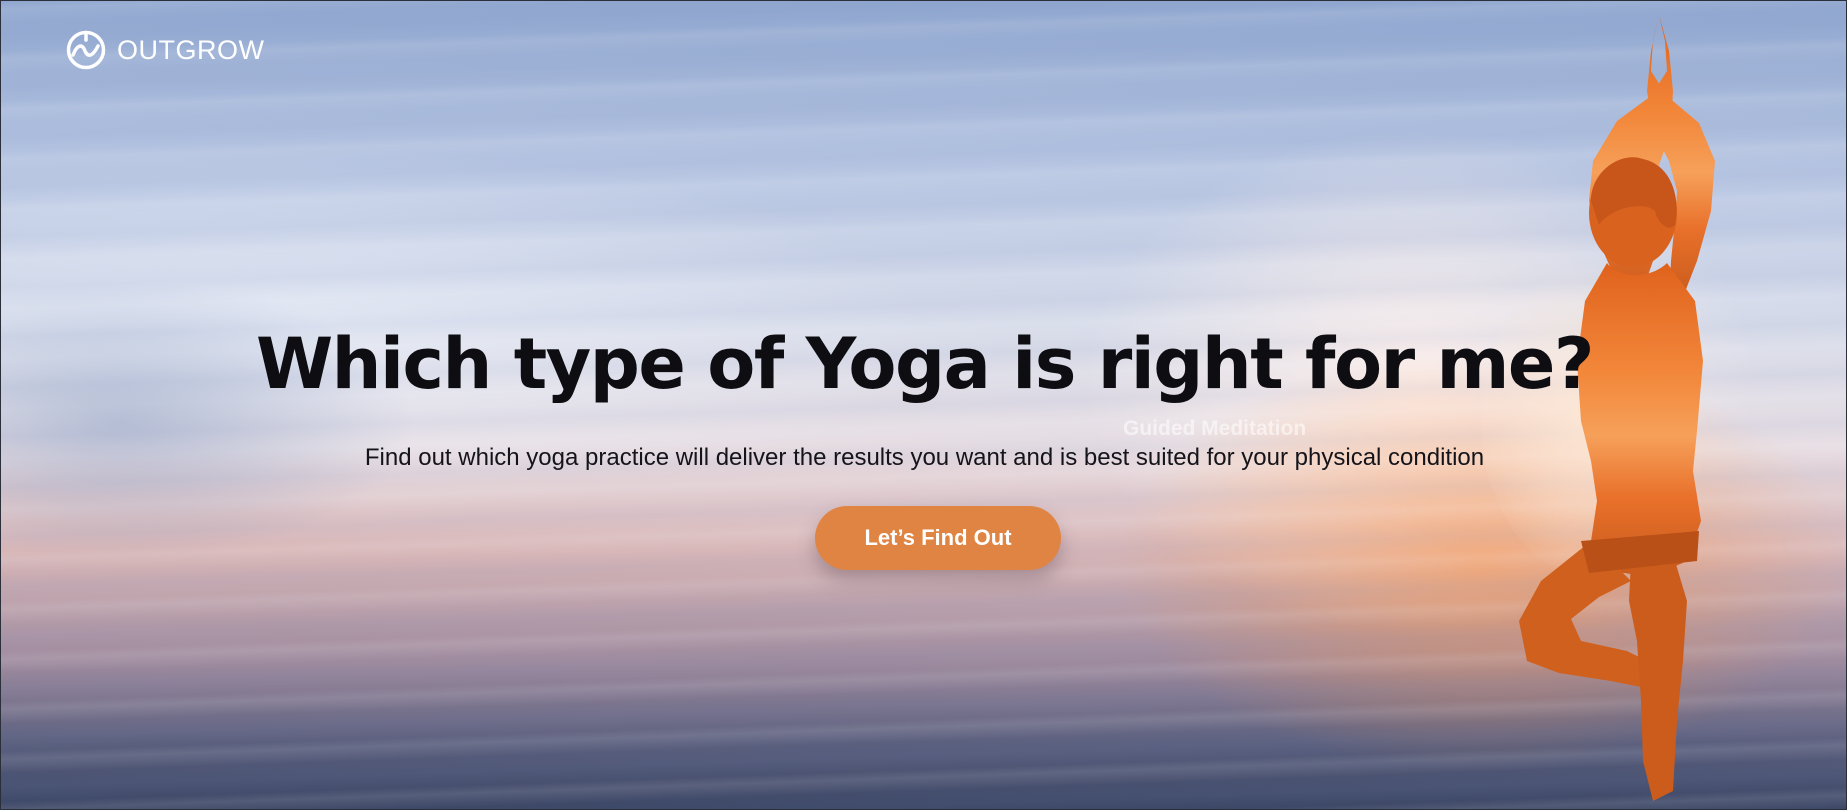 This screenshot has height=810, width=1847. Describe the element at coordinates (191, 49) in the screenshot. I see `brand-name: OUTGROW` at that location.